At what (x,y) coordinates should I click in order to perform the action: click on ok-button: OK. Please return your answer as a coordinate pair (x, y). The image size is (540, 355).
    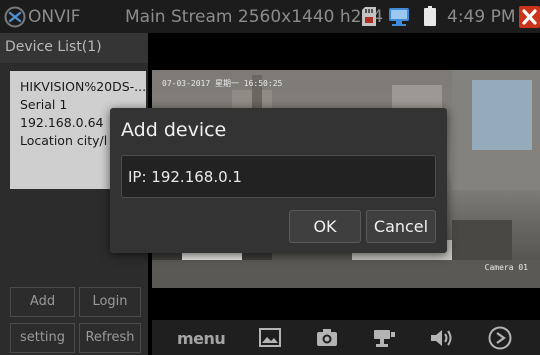
    Looking at the image, I should click on (325, 226).